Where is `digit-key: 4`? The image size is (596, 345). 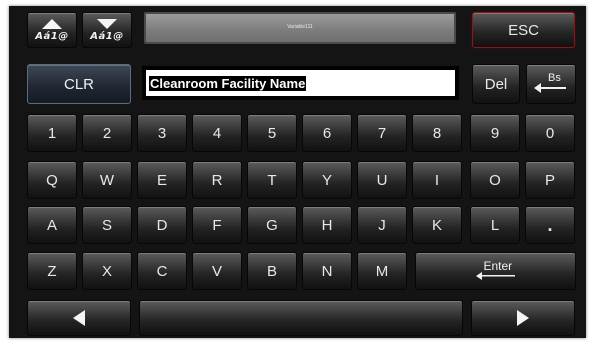
digit-key: 4 is located at coordinates (217, 133).